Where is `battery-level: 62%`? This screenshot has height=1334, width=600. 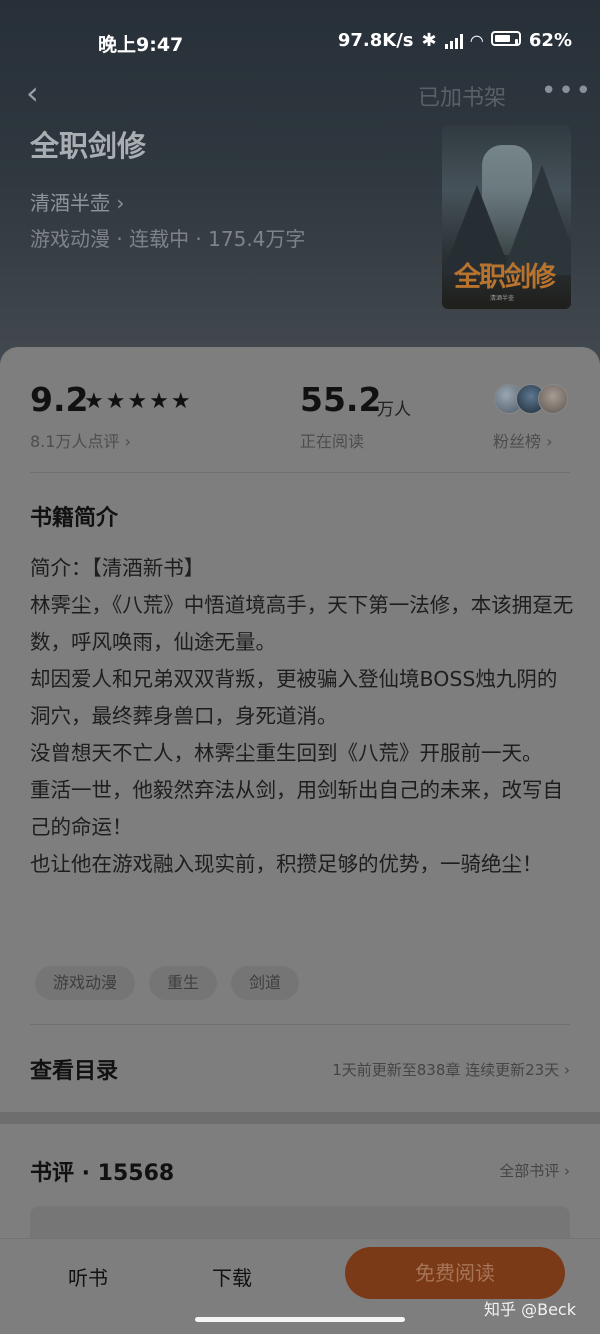 battery-level: 62% is located at coordinates (550, 40).